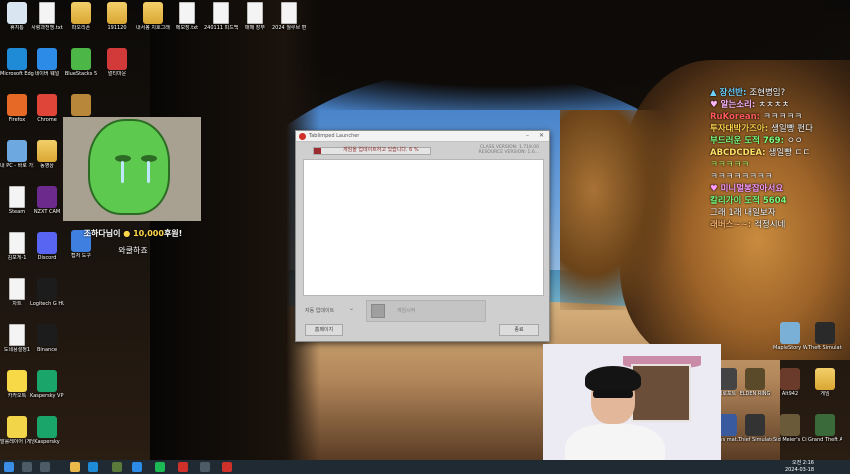 Image resolution: width=850 pixels, height=474 pixels. I want to click on launcher-control-row: 자동 업데이트 ⌄ 게임시작, so click(423, 311).